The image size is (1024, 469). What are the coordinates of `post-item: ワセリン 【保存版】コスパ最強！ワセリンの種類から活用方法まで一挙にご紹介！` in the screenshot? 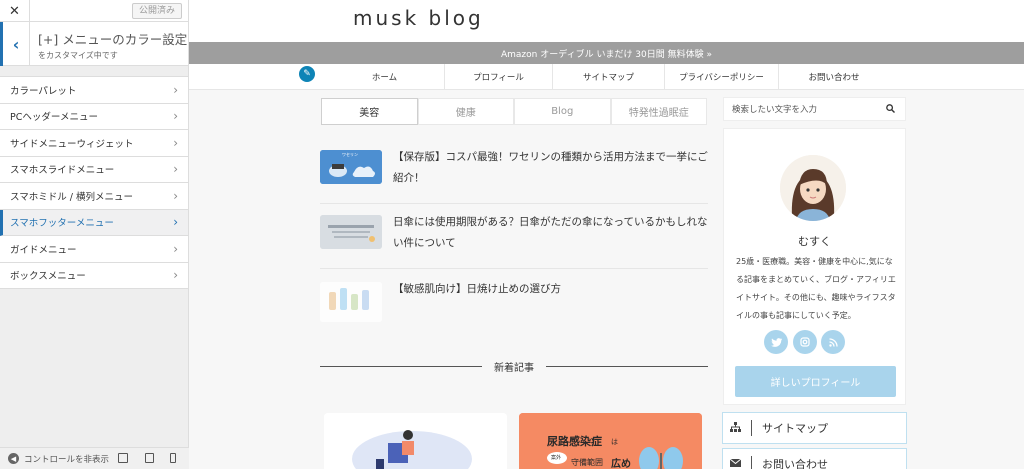 It's located at (514, 169).